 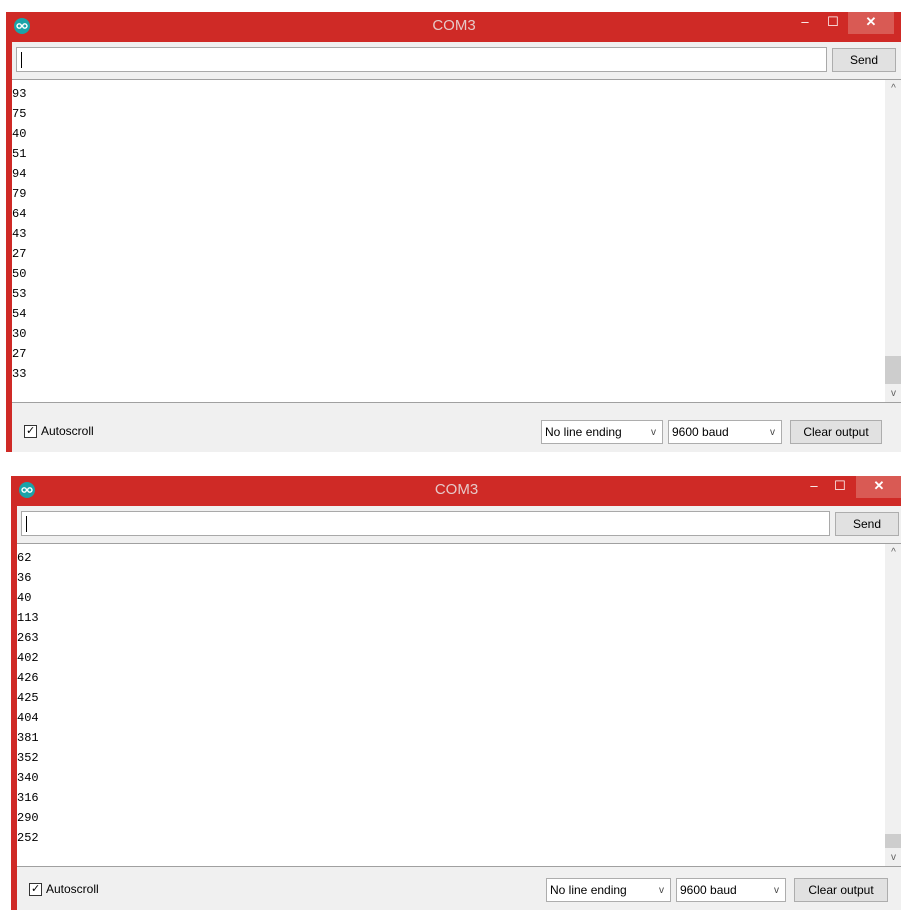 I want to click on output-line: 381, so click(x=28, y=738).